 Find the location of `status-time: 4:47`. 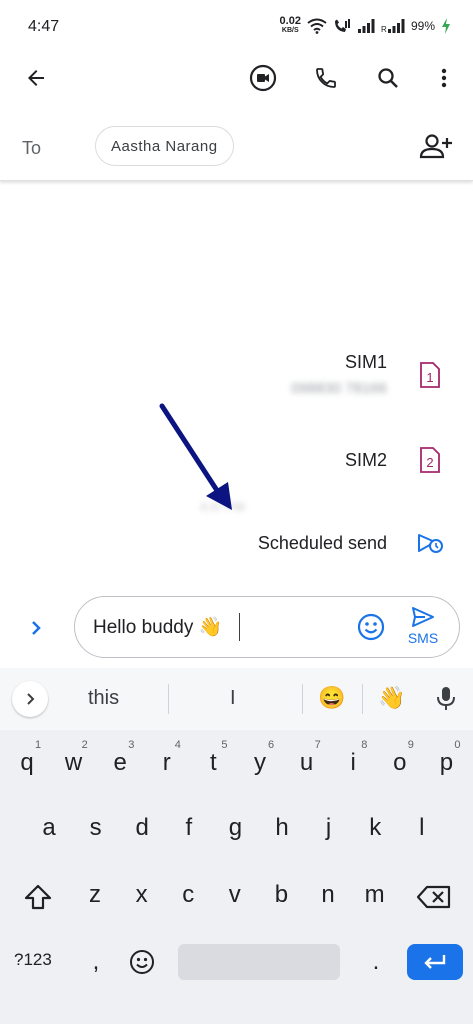

status-time: 4:47 is located at coordinates (44, 26).